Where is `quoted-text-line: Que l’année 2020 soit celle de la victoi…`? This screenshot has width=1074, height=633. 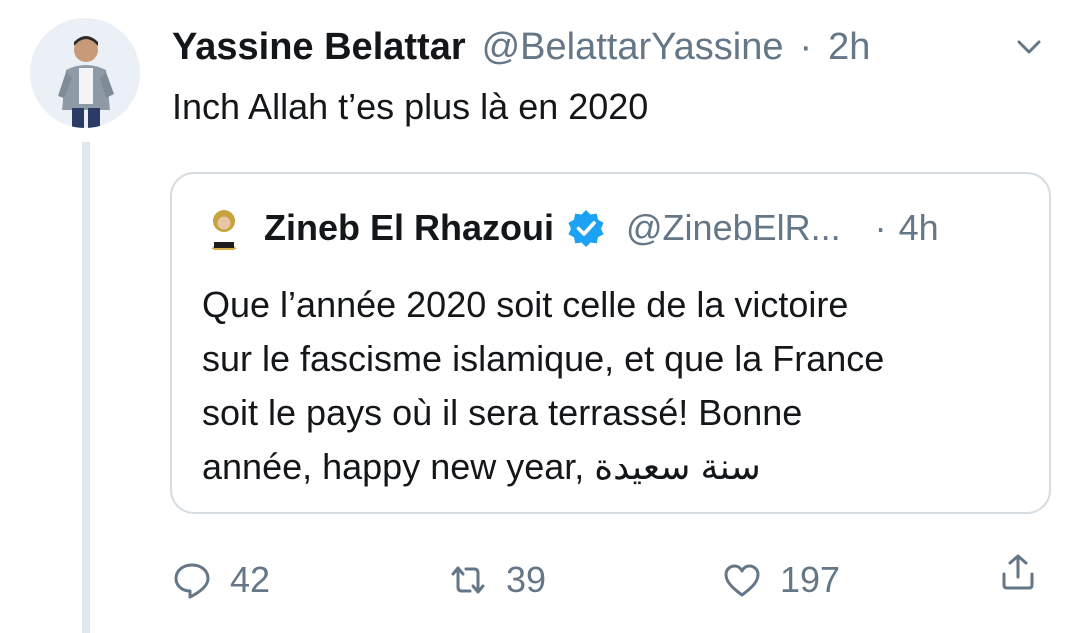
quoted-text-line: Que l’année 2020 soit celle de la victoi… is located at coordinates (525, 304).